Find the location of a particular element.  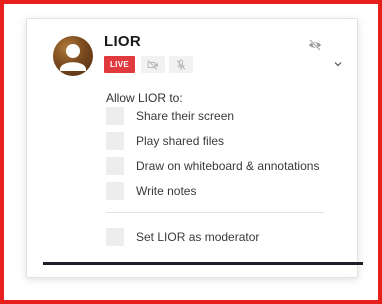

permission-write-notes: Write notes is located at coordinates (151, 191).